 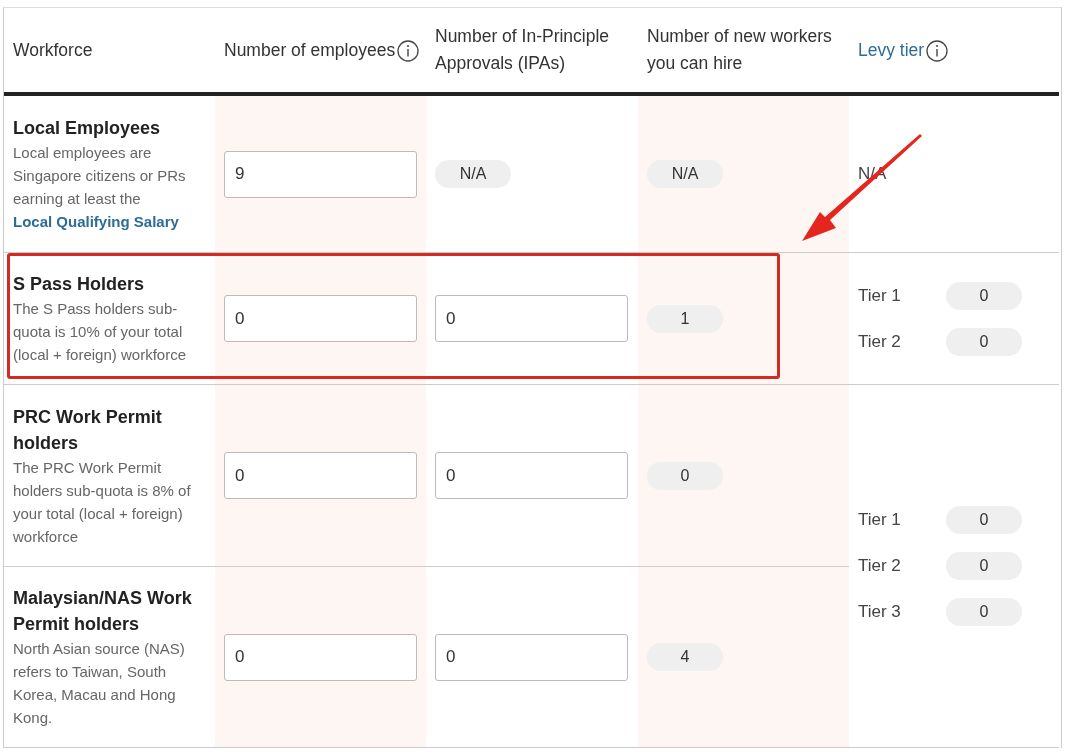 What do you see at coordinates (100, 332) in the screenshot?
I see `row-description: The S Pass holders sub-quota is 10% of your total (local + foreign) workforce` at bounding box center [100, 332].